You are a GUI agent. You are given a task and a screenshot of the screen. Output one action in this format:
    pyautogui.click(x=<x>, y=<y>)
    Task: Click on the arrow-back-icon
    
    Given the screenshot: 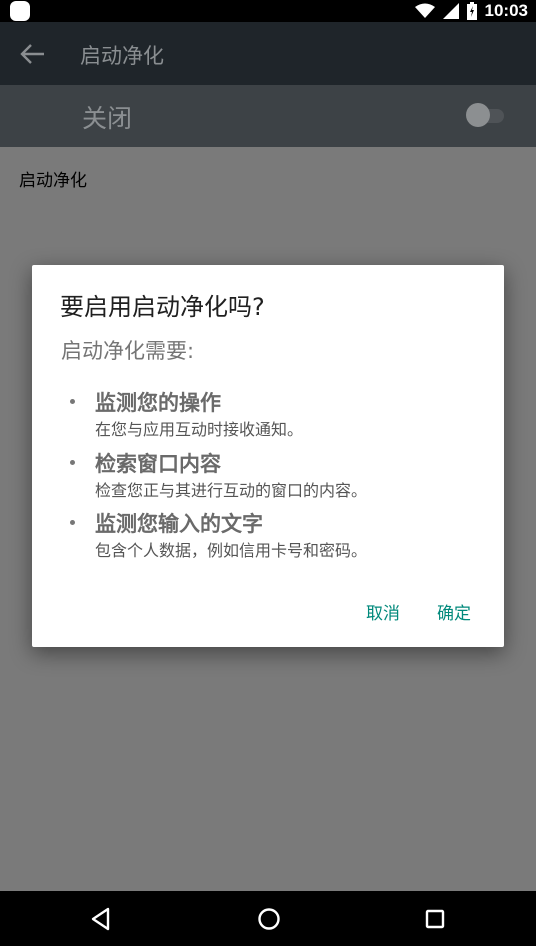 What is the action you would take?
    pyautogui.click(x=32, y=54)
    